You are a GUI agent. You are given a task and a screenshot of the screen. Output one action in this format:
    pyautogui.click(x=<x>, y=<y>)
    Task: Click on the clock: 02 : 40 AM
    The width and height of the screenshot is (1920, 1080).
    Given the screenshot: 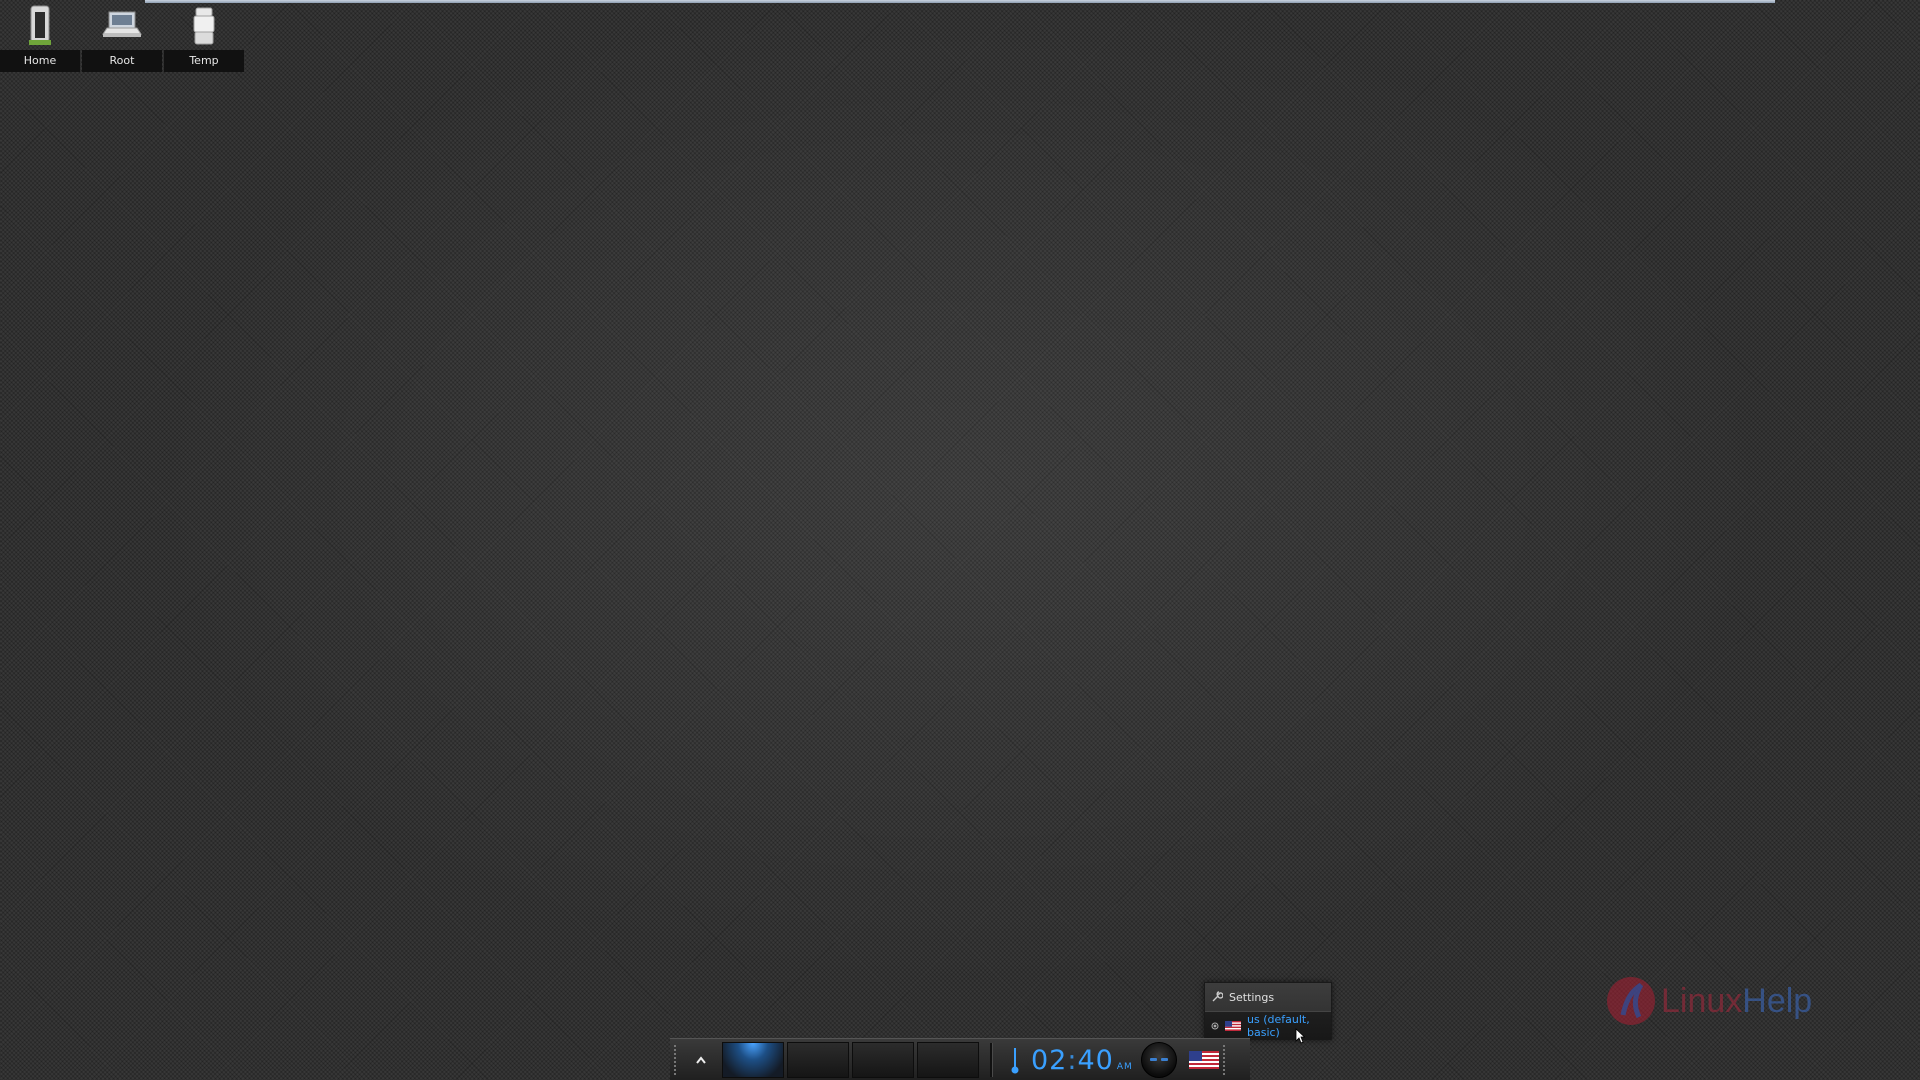 What is the action you would take?
    pyautogui.click(x=1082, y=1060)
    